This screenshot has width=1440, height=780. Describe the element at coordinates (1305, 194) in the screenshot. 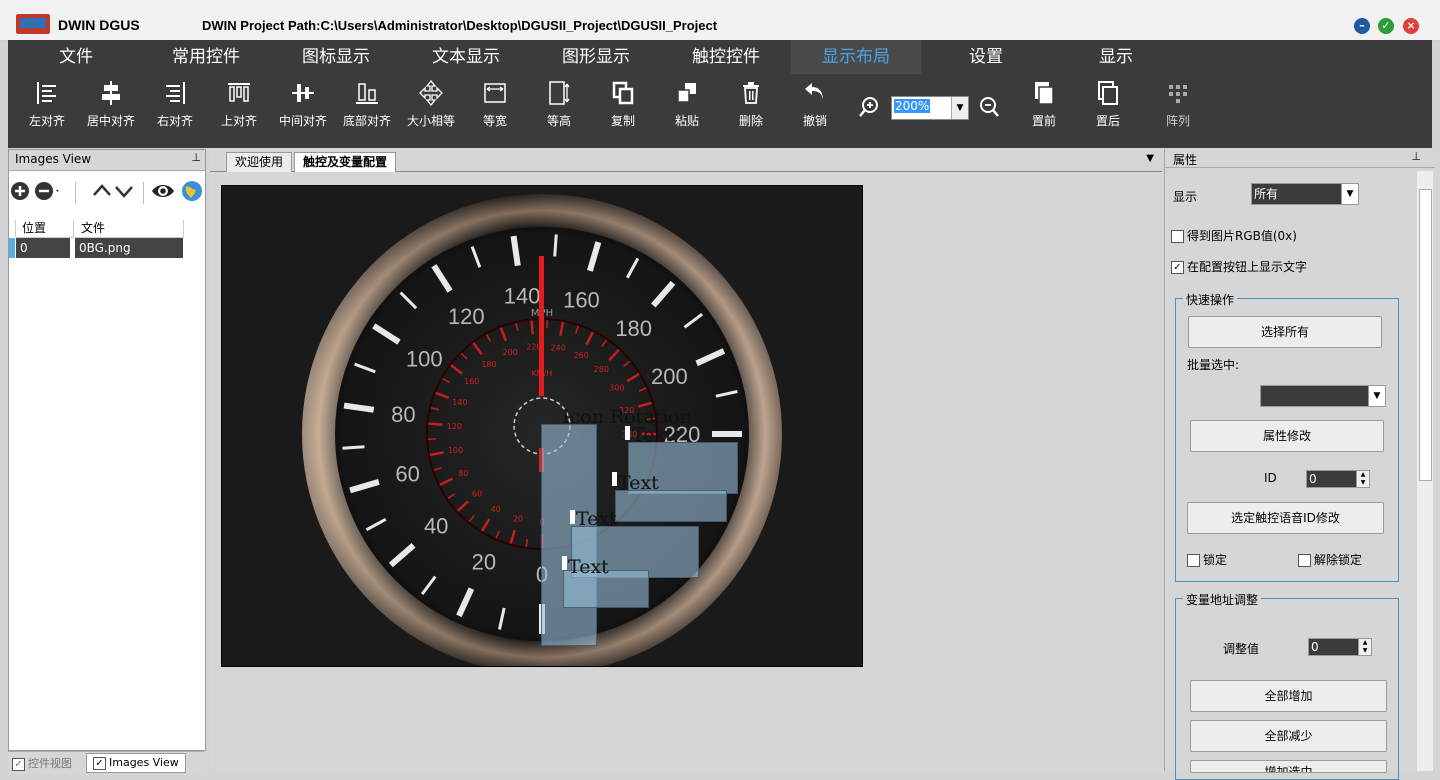

I see `display-select: 所有 ▼` at that location.